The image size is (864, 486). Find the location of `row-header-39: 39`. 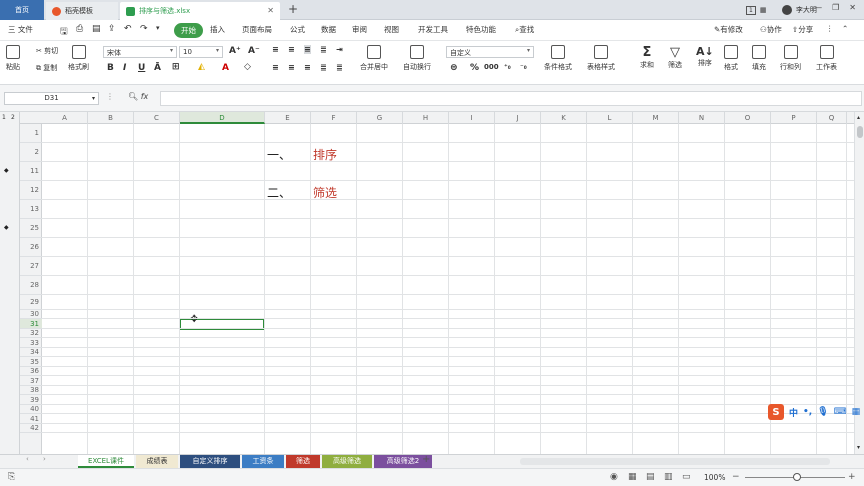

row-header-39: 39 is located at coordinates (31, 400).